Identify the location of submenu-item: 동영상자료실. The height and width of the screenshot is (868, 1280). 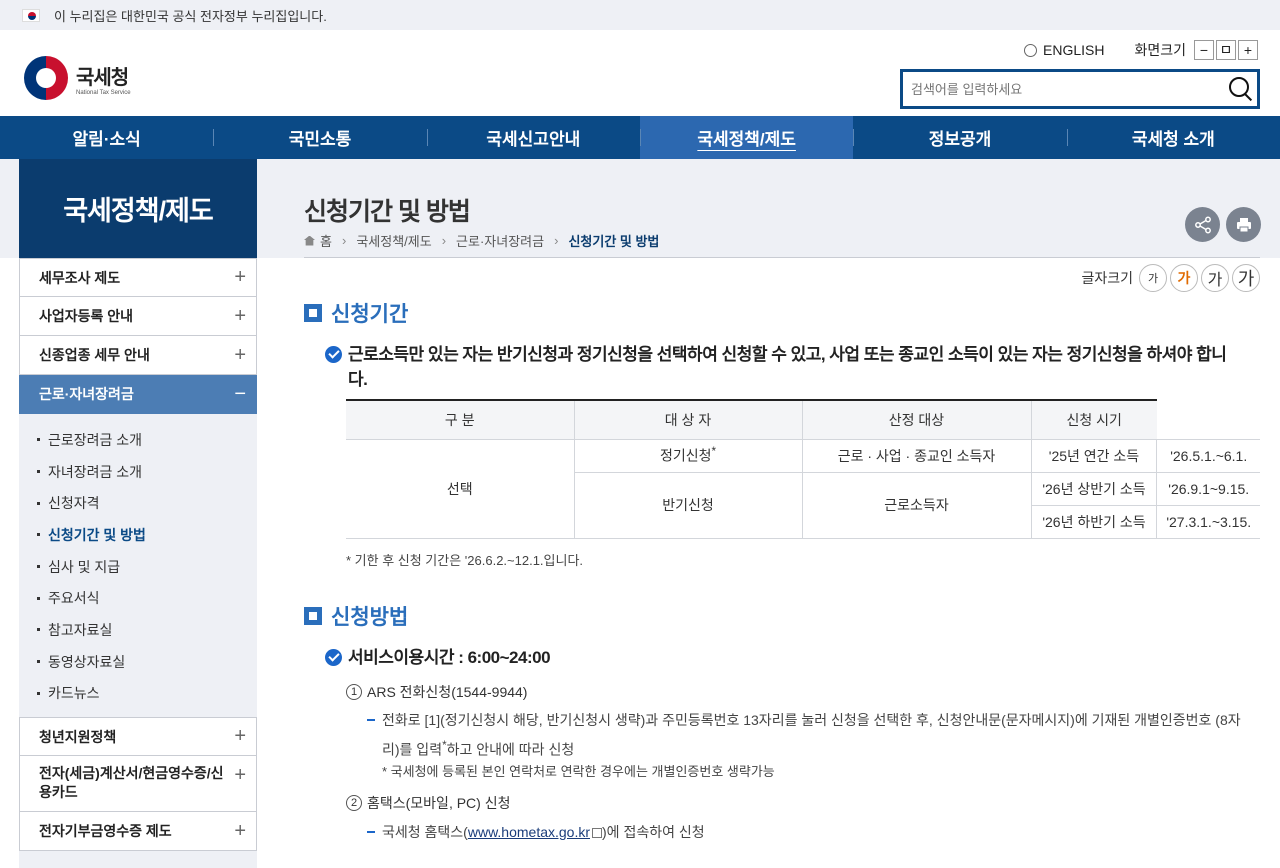
(147, 662).